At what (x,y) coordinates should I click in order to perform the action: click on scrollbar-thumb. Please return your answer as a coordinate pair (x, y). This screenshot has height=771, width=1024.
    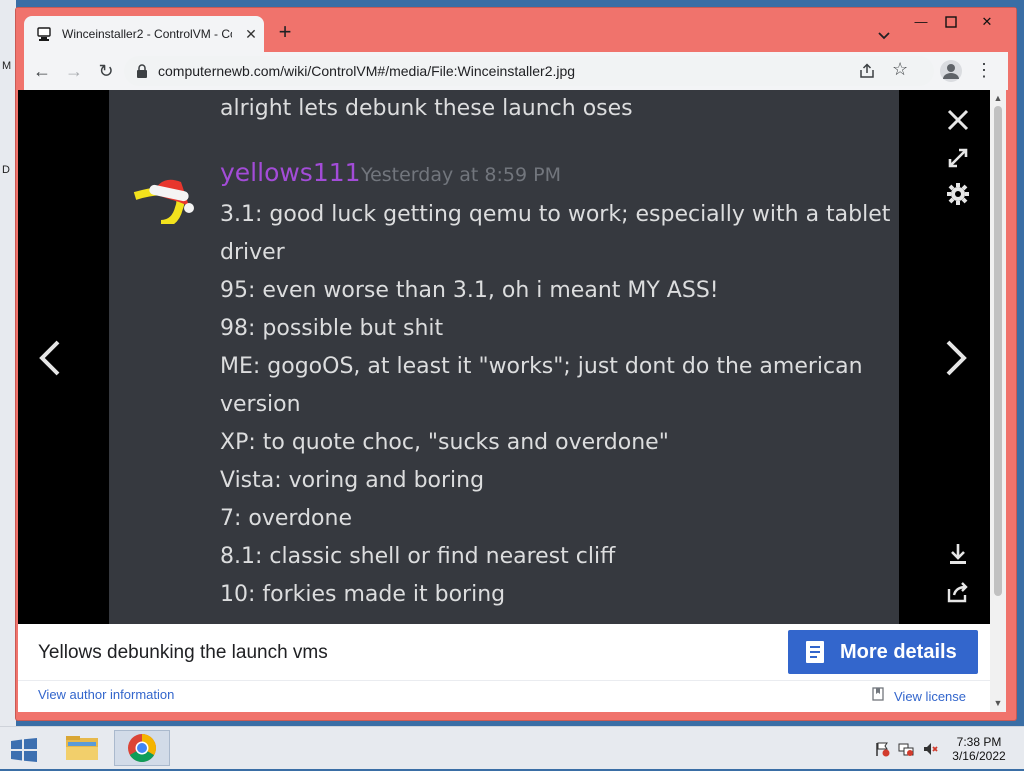
    Looking at the image, I should click on (998, 351).